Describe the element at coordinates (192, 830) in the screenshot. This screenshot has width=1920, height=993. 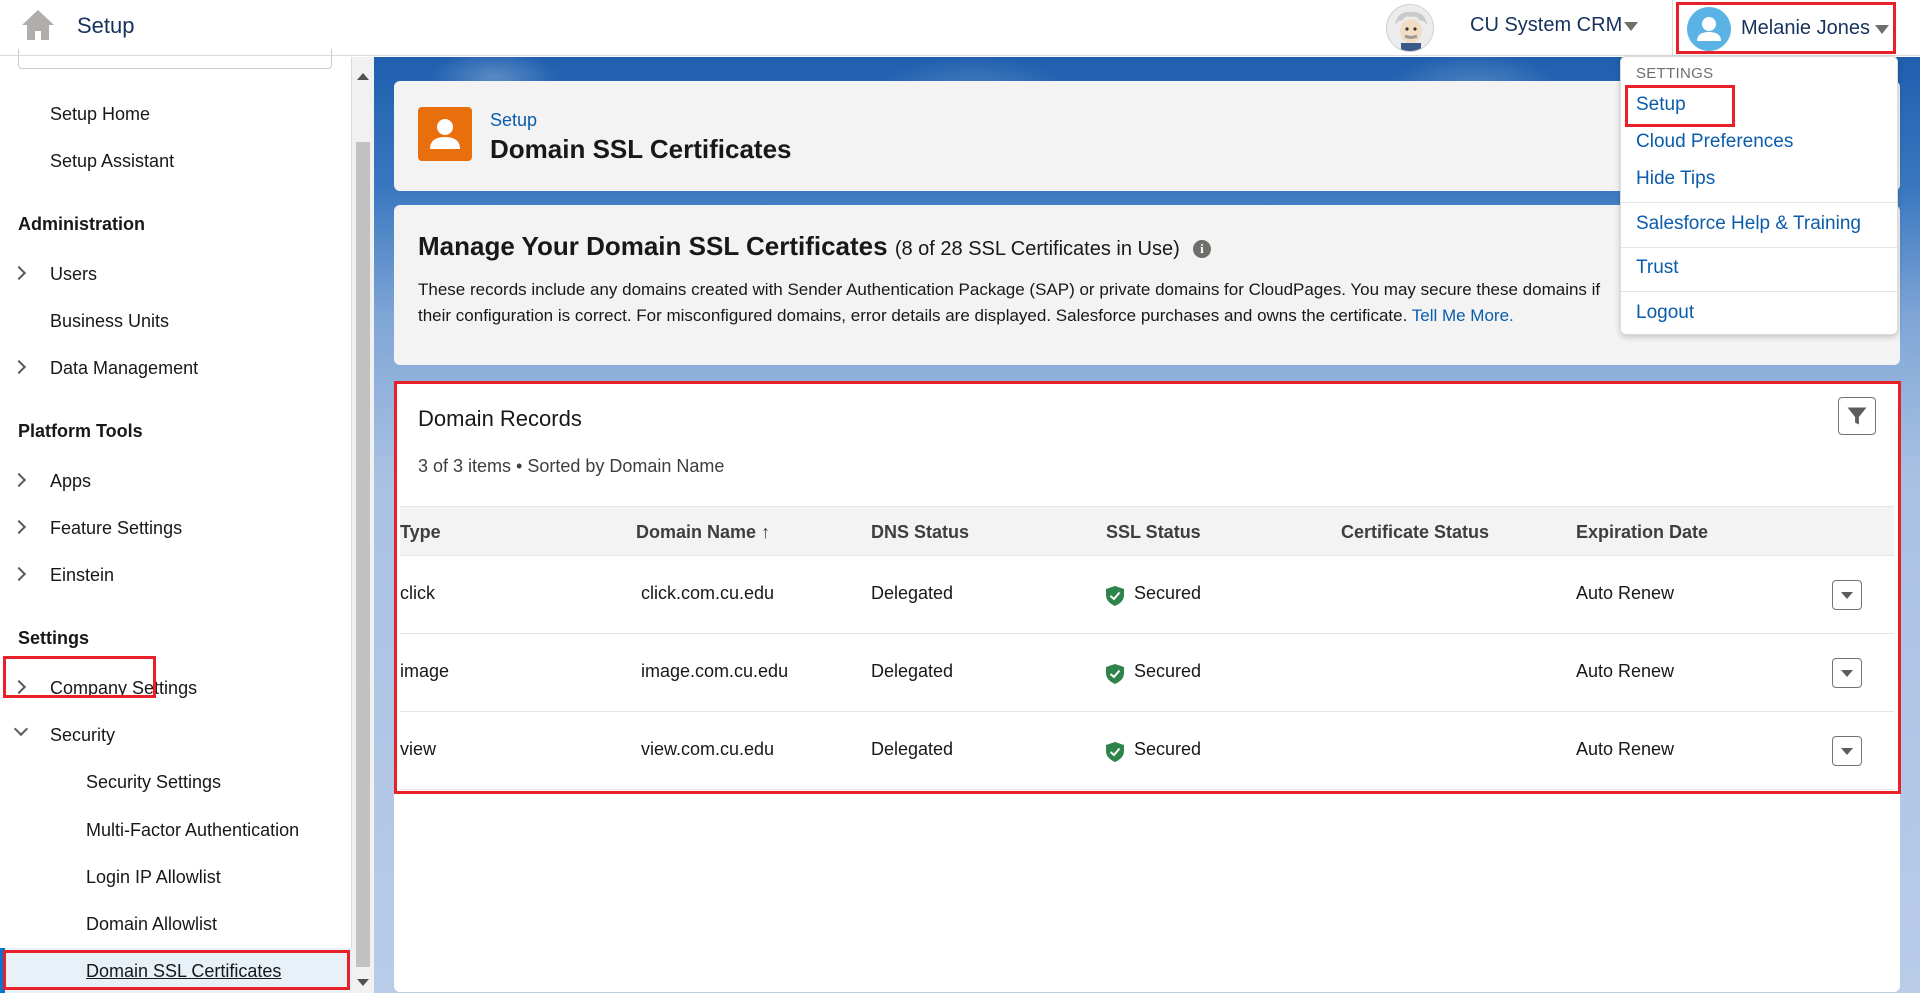
I see `sidebar-item-mfa: Multi-Factor Authentication` at that location.